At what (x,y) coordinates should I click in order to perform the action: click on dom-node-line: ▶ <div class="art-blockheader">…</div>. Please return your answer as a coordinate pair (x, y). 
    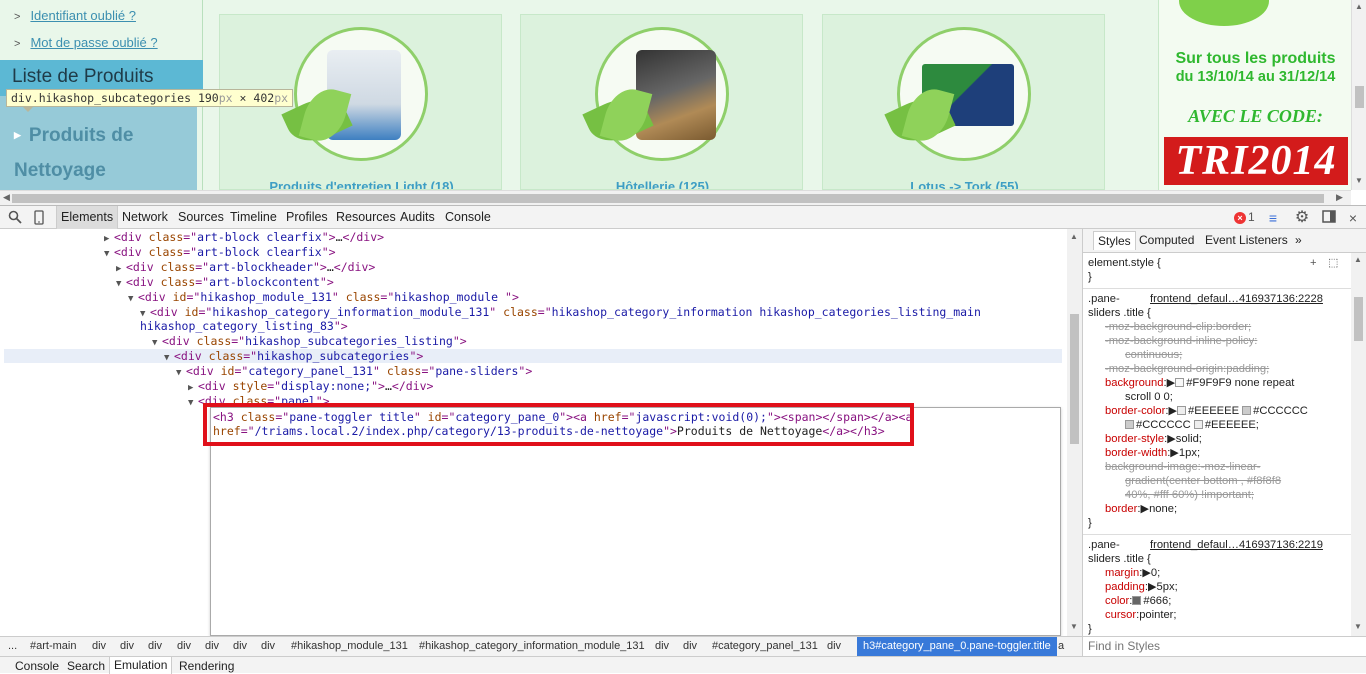
    Looking at the image, I should click on (245, 267).